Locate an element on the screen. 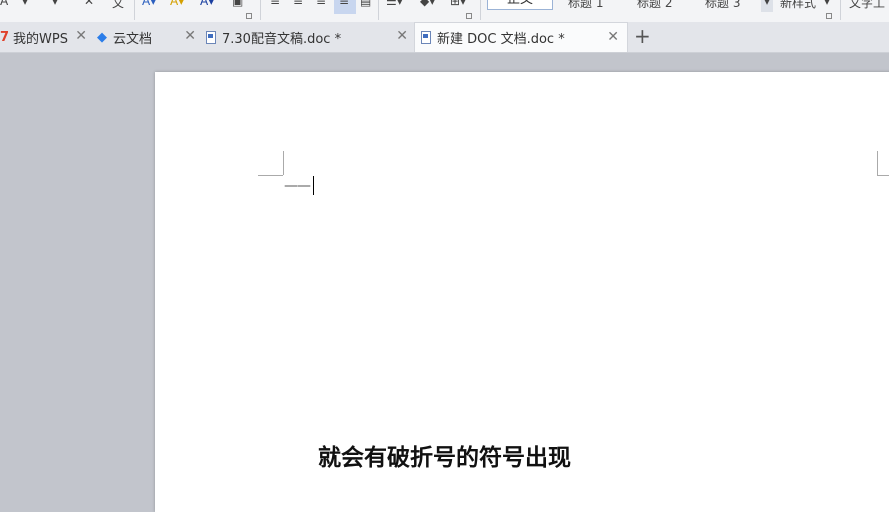  paragraph-dialog-launcher-icon is located at coordinates (469, 16).